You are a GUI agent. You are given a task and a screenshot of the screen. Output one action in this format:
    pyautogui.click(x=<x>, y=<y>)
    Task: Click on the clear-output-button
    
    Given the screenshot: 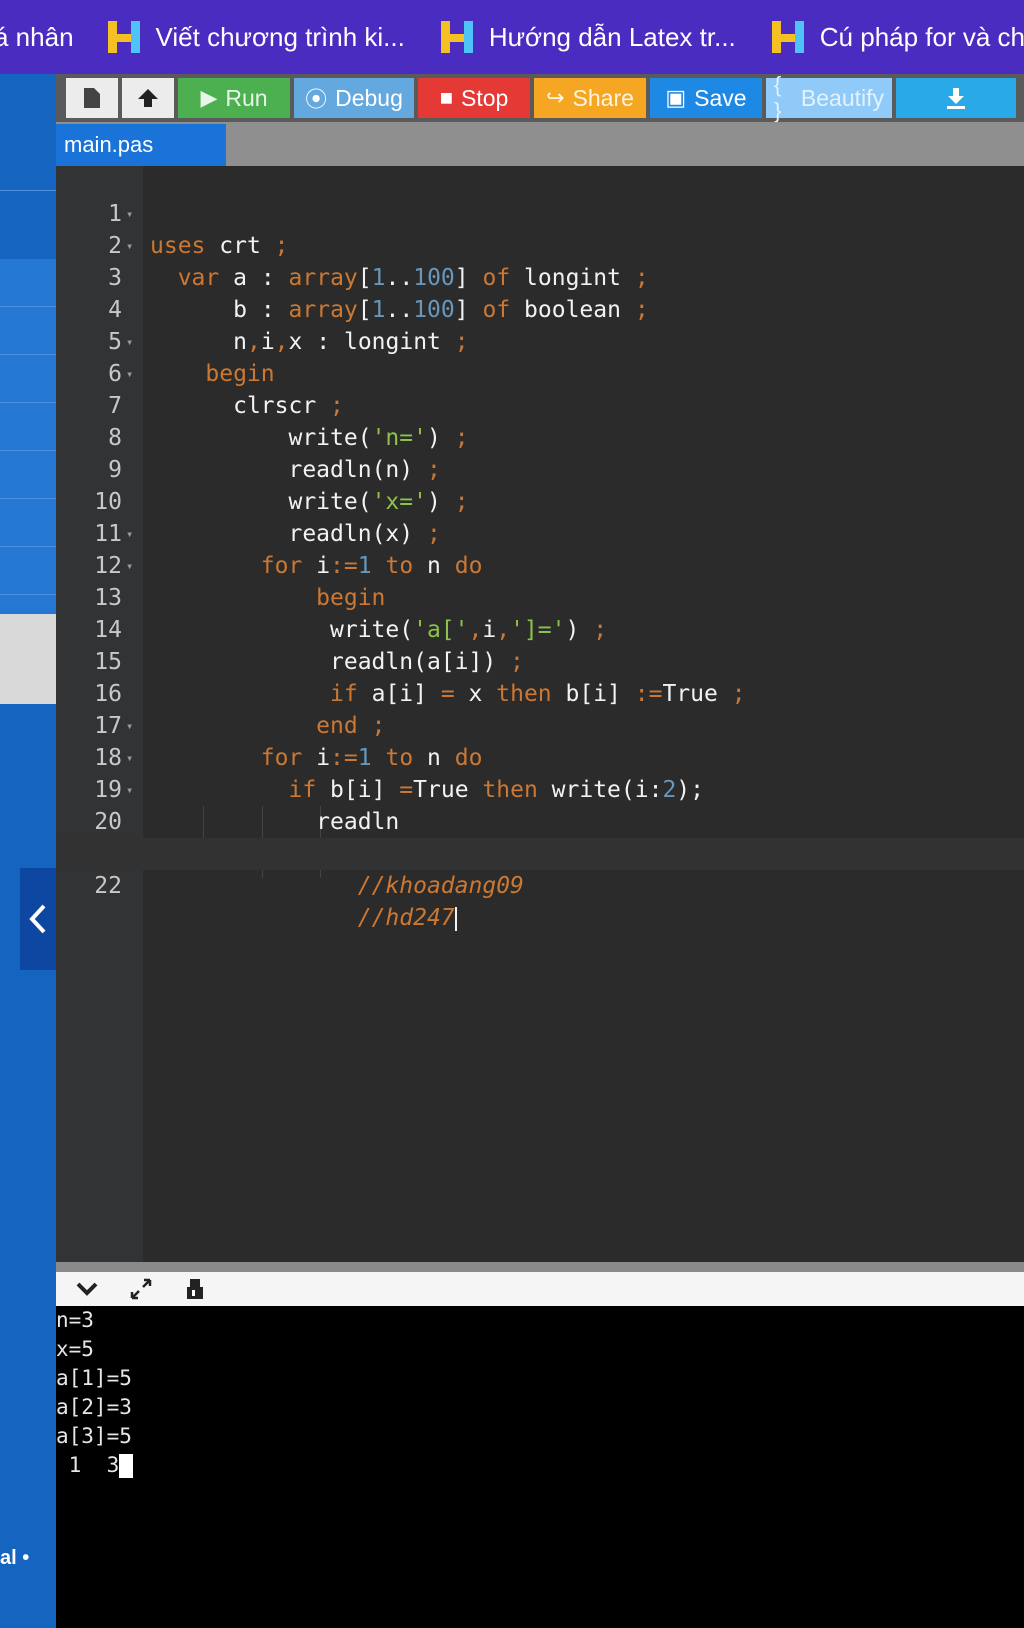 What is the action you would take?
    pyautogui.click(x=195, y=1289)
    